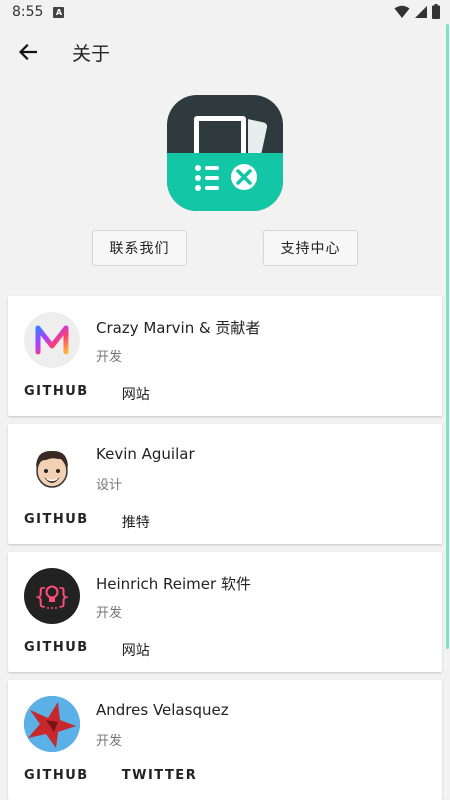  I want to click on notification-a-icon: A, so click(59, 12).